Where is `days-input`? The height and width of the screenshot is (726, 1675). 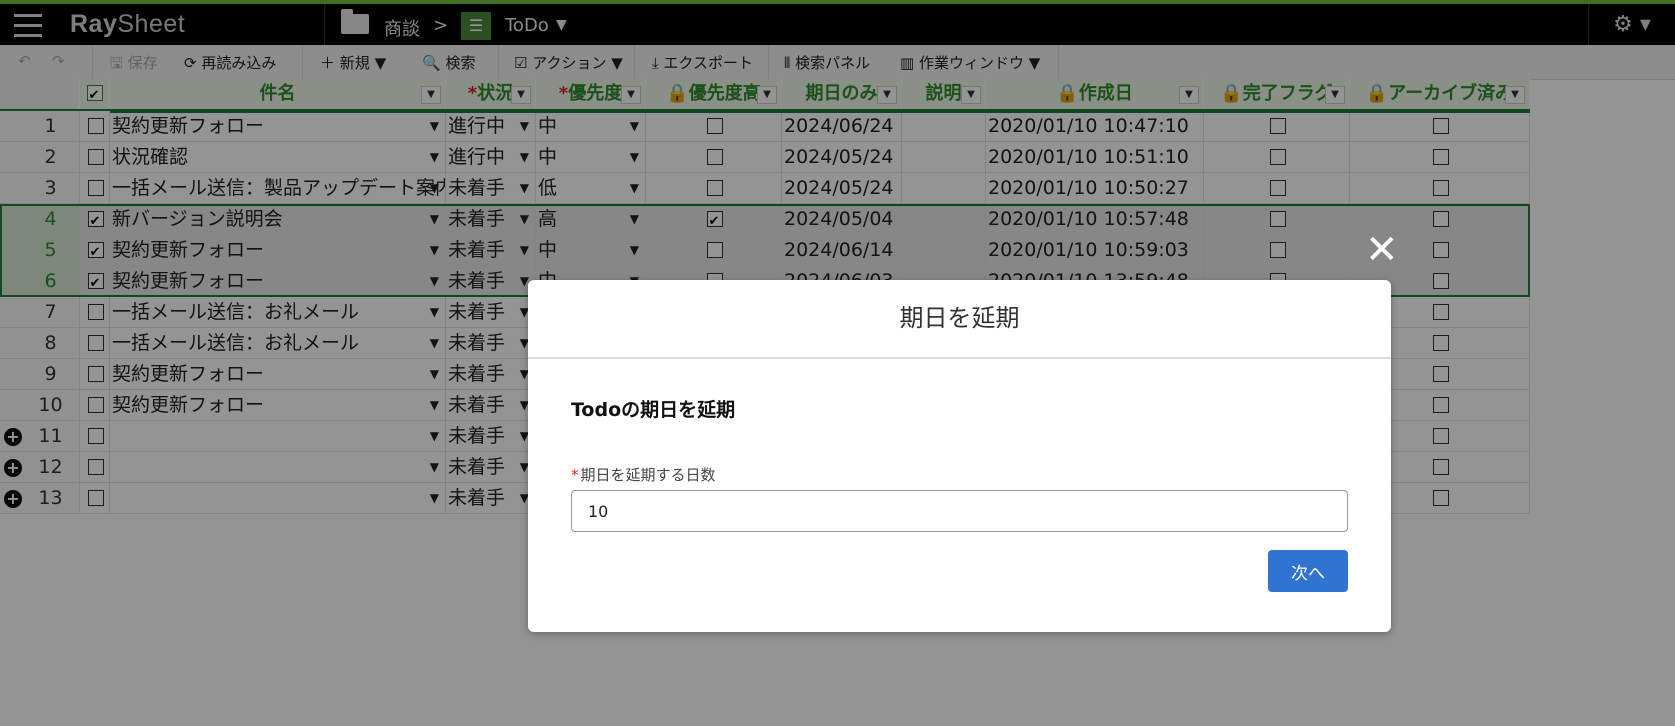 days-input is located at coordinates (959, 511).